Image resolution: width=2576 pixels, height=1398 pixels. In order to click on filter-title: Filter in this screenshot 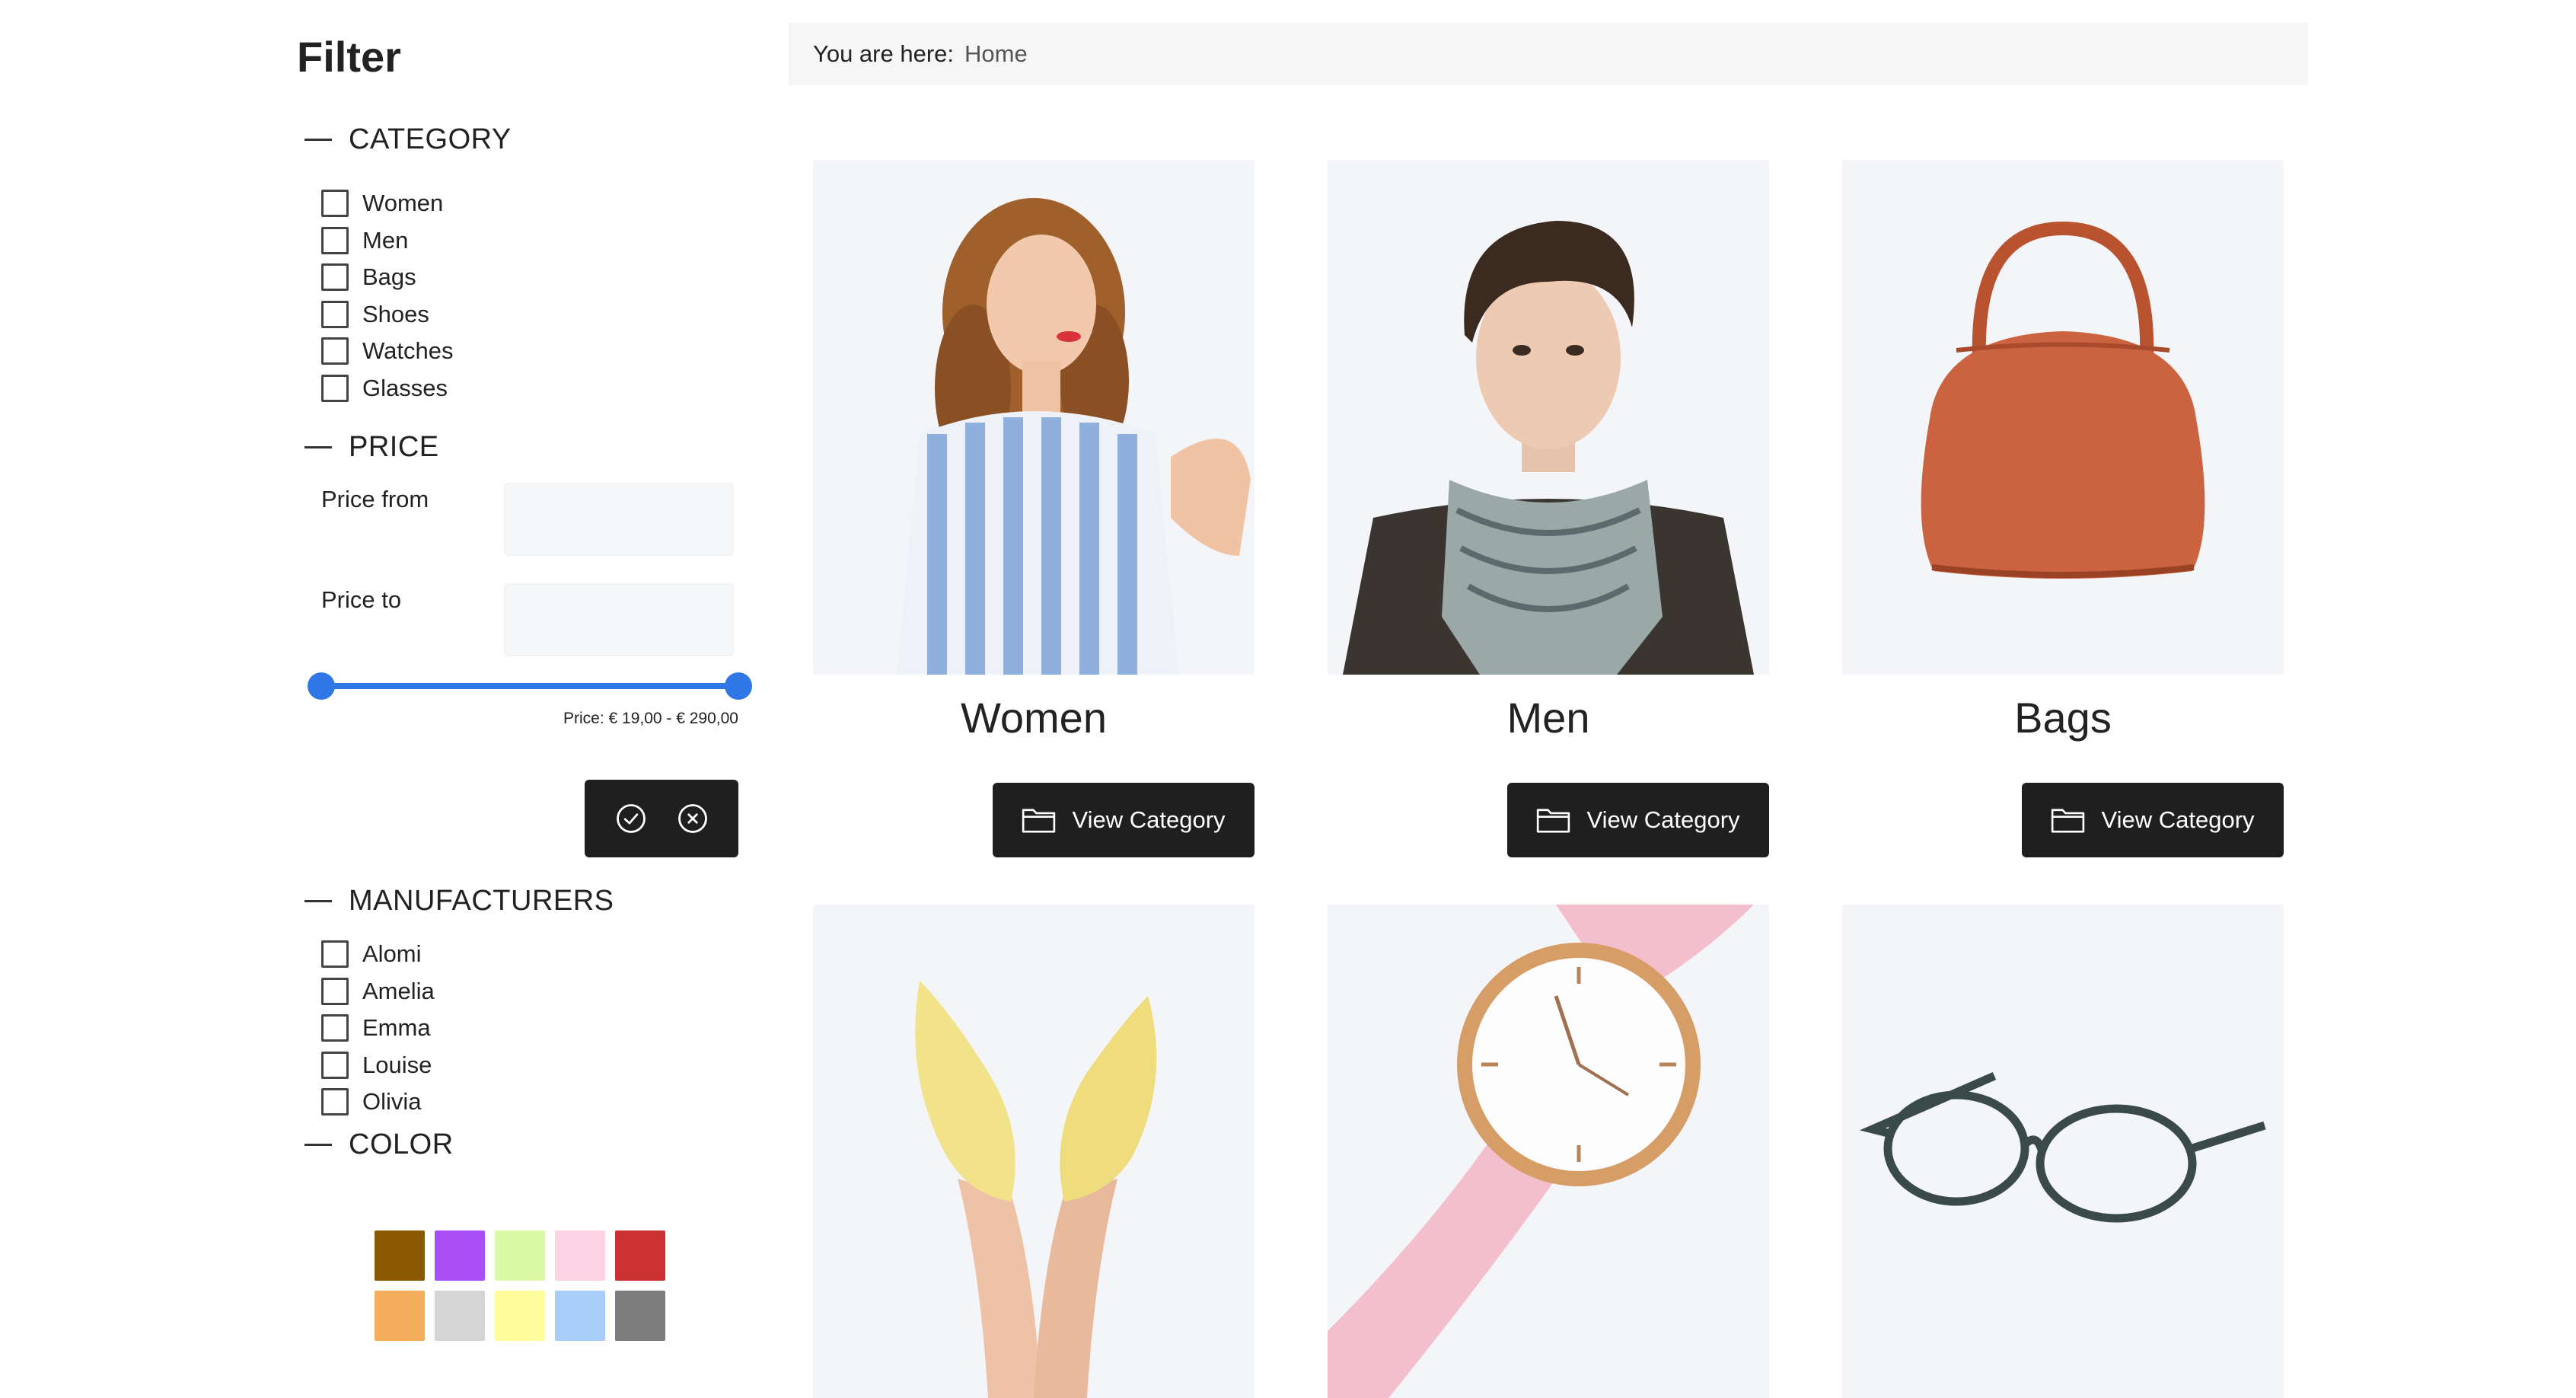, I will do `click(349, 57)`.